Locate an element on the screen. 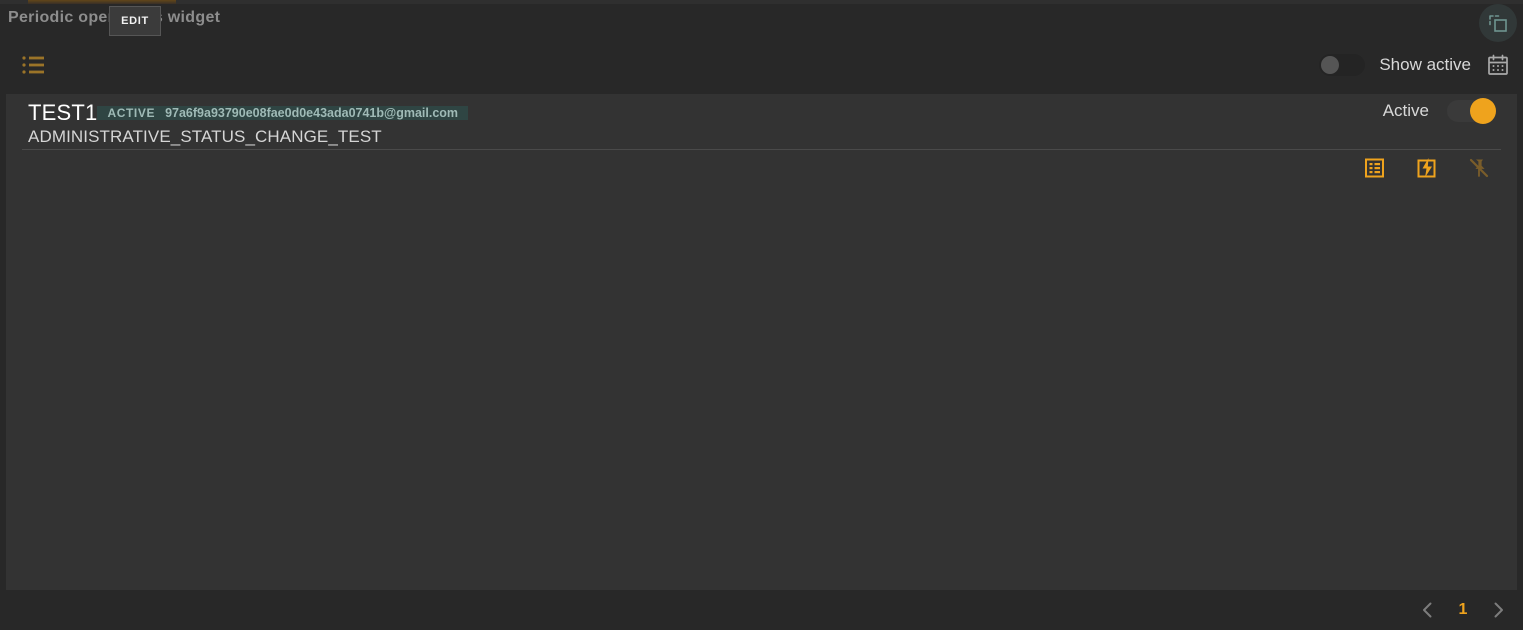 This screenshot has width=1523, height=630. widget-resize-button is located at coordinates (1498, 23).